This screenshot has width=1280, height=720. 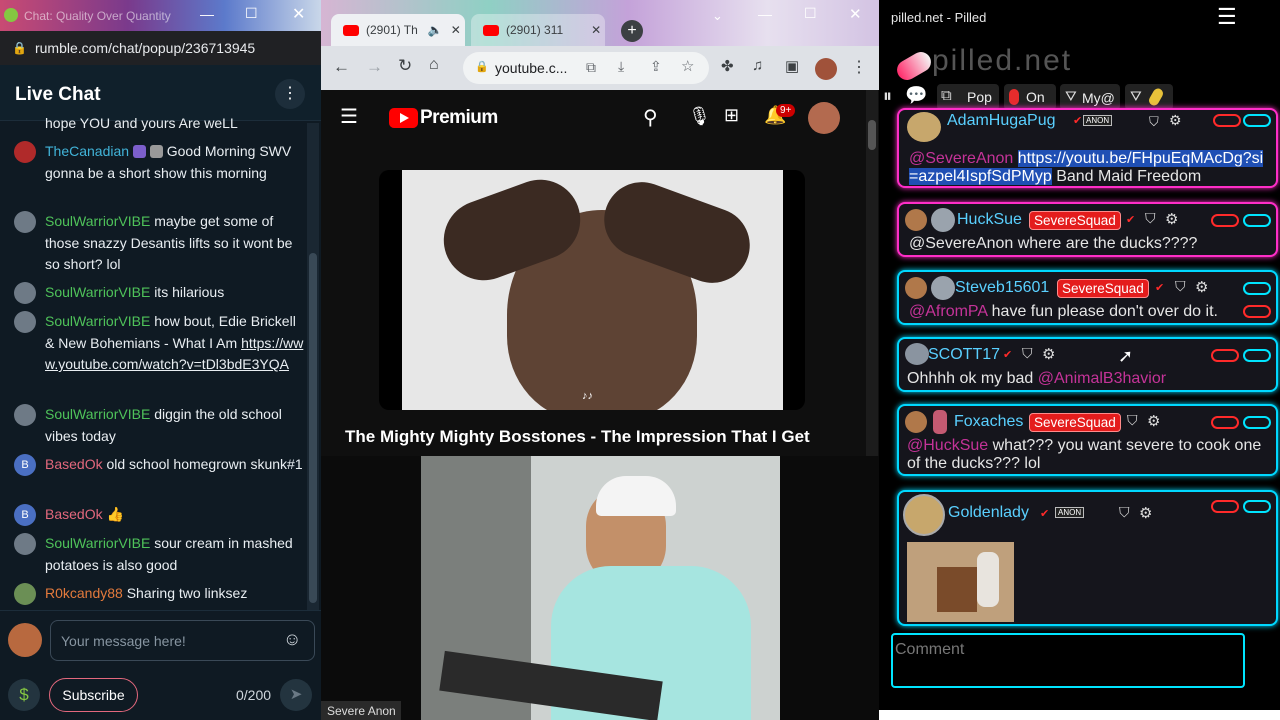 I want to click on pill-icon, so click(x=1156, y=97).